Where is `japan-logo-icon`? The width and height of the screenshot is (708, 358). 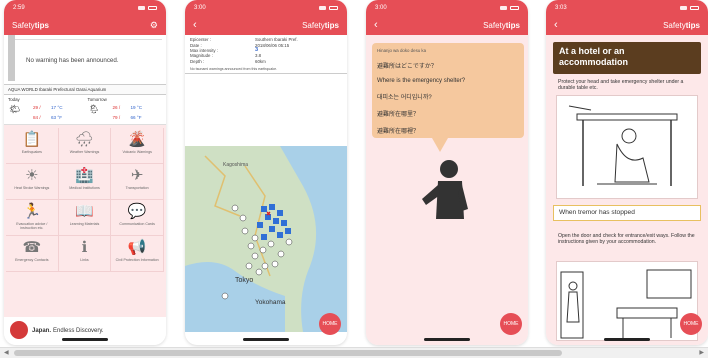
japan-logo-icon is located at coordinates (19, 330).